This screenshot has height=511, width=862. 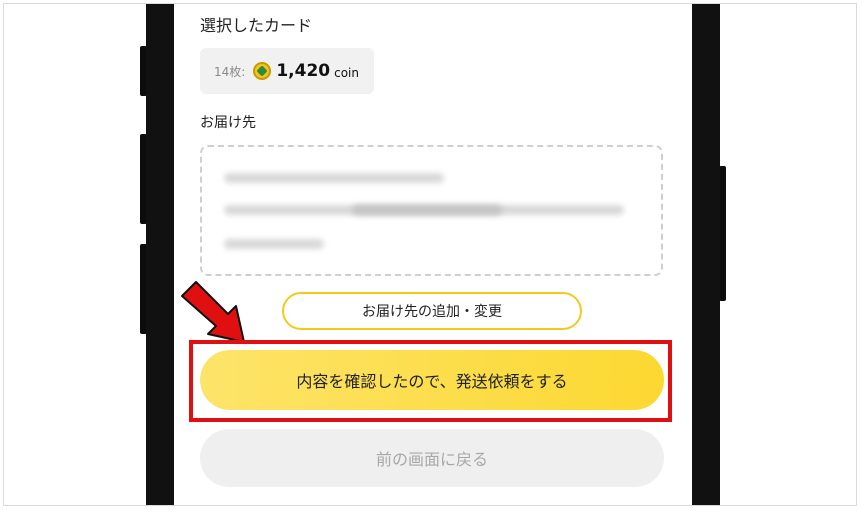 What do you see at coordinates (722, 233) in the screenshot?
I see `phone-side-button` at bounding box center [722, 233].